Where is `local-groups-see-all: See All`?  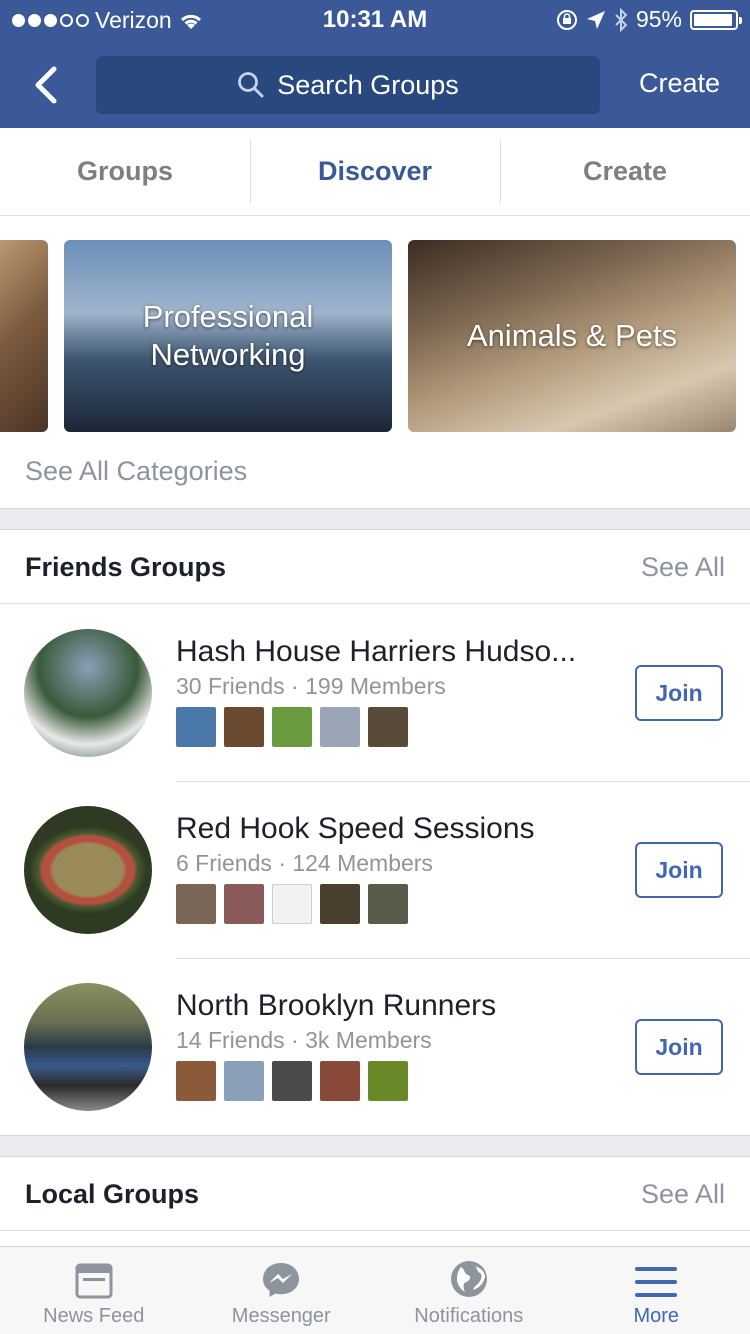
local-groups-see-all: See All is located at coordinates (683, 1194).